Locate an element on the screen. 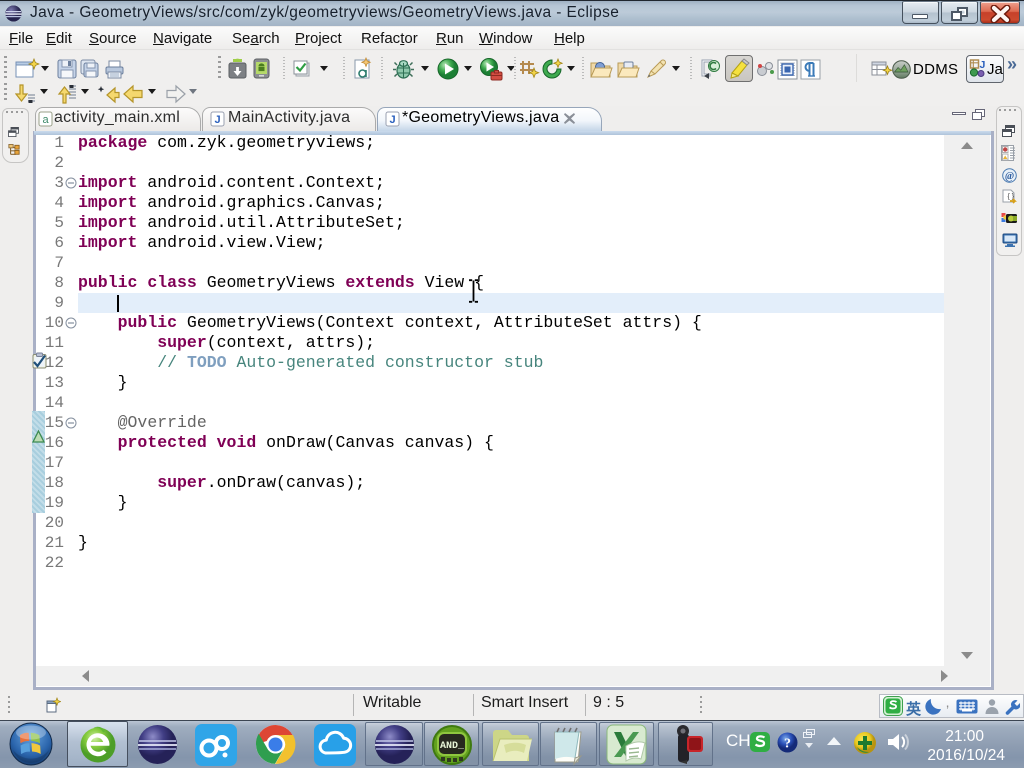  svg-text: AND_ is located at coordinates (452, 746).